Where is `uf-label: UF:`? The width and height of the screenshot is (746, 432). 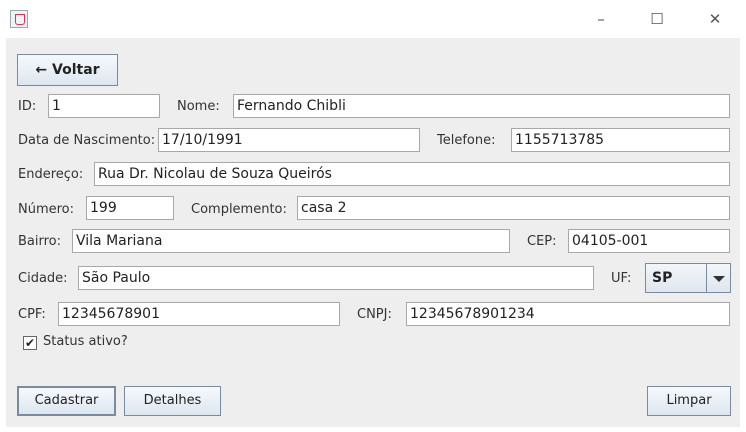 uf-label: UF: is located at coordinates (621, 278).